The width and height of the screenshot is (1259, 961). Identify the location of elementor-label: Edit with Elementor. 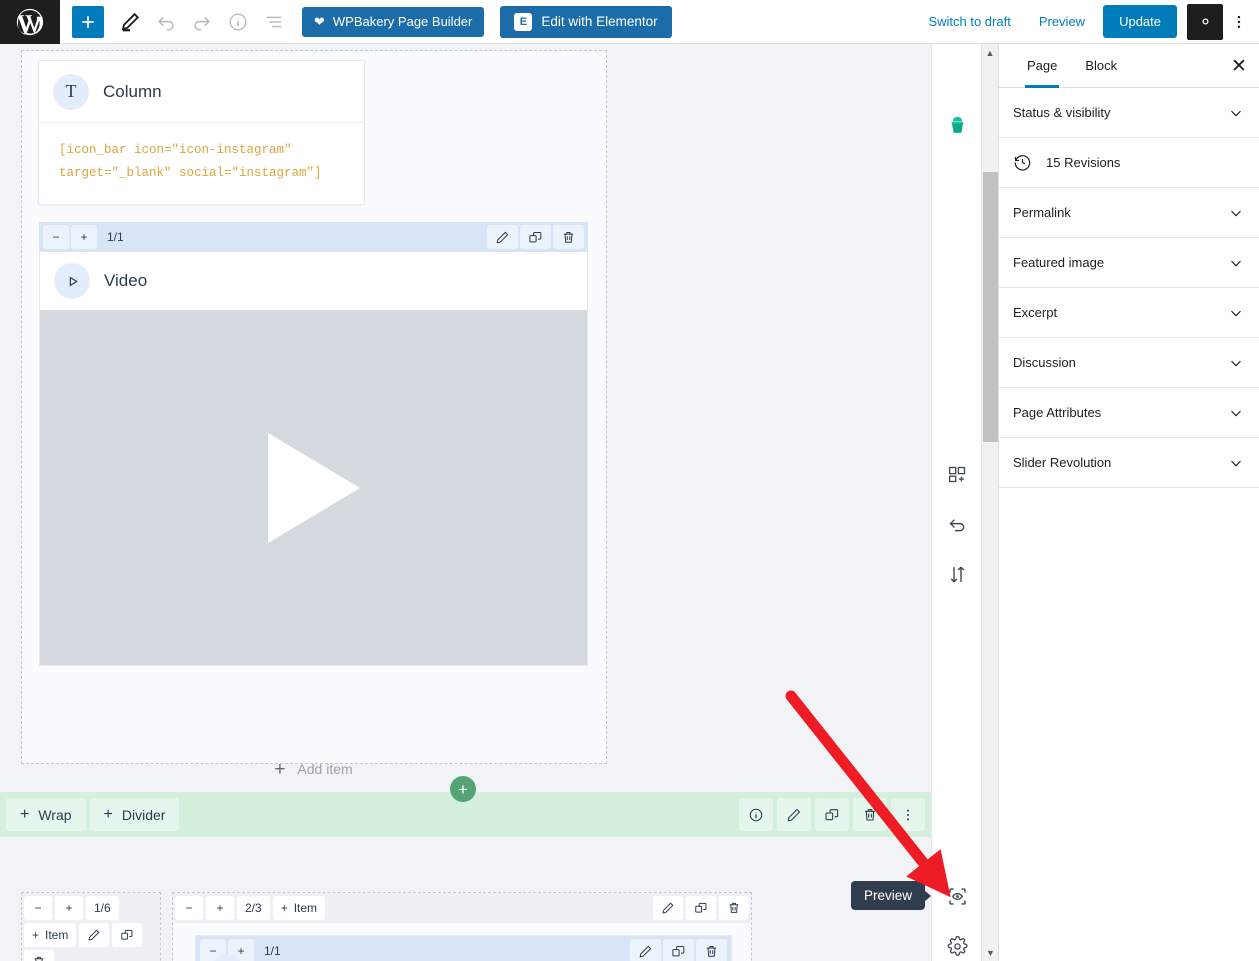
(599, 21).